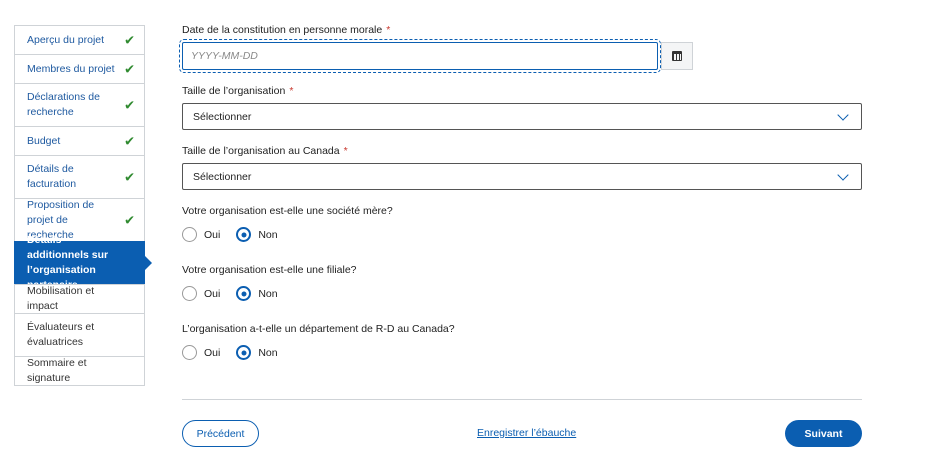 The image size is (935, 463). Describe the element at coordinates (522, 293) in the screenshot. I see `subsidiary-radios: Oui Non` at that location.